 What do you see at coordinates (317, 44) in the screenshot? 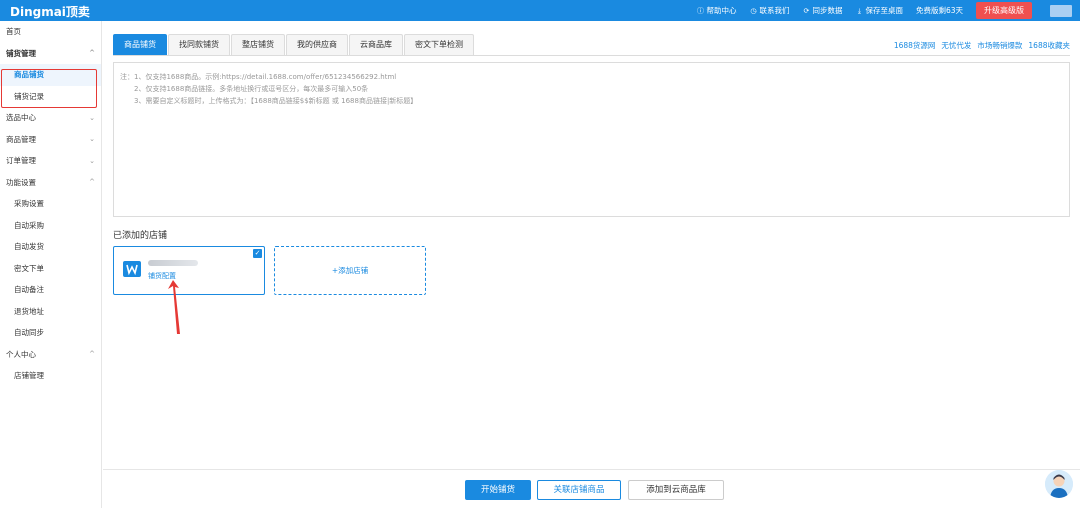
I see `tab-my-suppliers: 我的供应商` at bounding box center [317, 44].